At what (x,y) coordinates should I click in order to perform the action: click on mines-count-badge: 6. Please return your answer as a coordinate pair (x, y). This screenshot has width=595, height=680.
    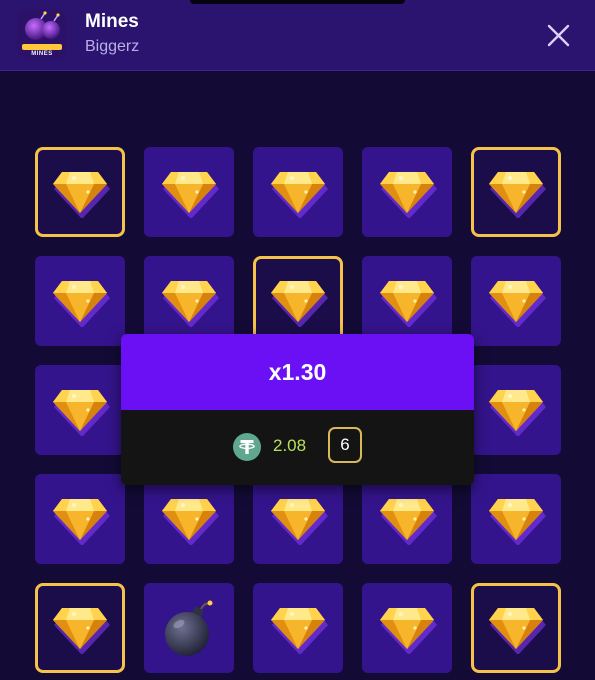
    Looking at the image, I should click on (345, 445).